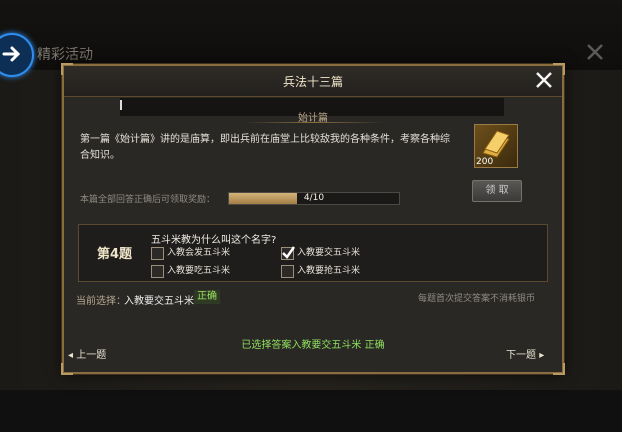 This screenshot has width=622, height=432. I want to click on arrow-left-icon: ◂, so click(71, 355).